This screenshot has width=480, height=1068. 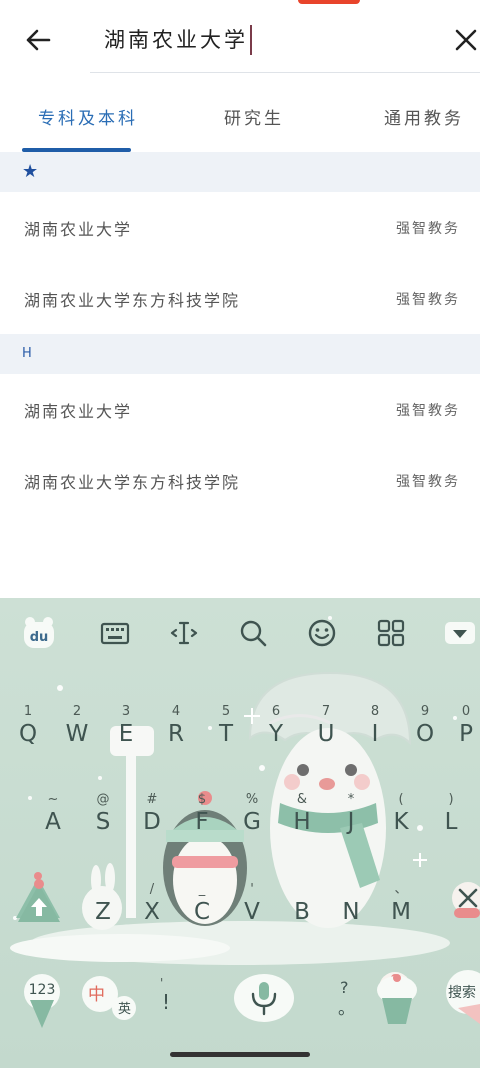 What do you see at coordinates (460, 996) in the screenshot?
I see `search-action-key: 搜索` at bounding box center [460, 996].